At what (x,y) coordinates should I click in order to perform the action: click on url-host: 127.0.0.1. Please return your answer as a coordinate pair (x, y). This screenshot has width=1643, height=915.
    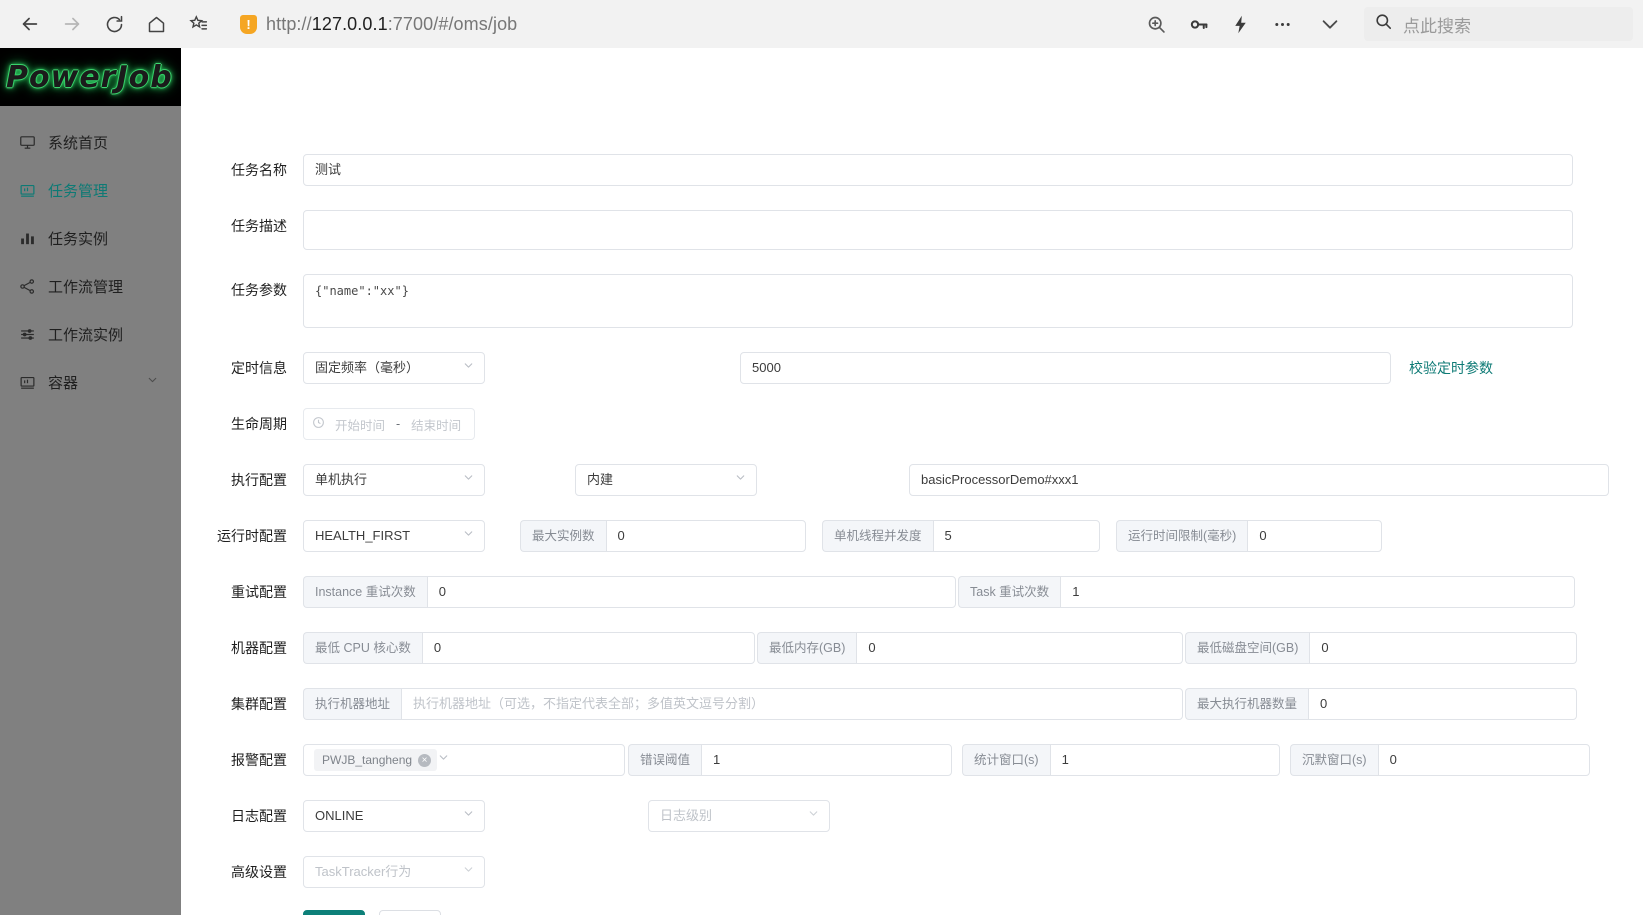
    Looking at the image, I should click on (349, 23).